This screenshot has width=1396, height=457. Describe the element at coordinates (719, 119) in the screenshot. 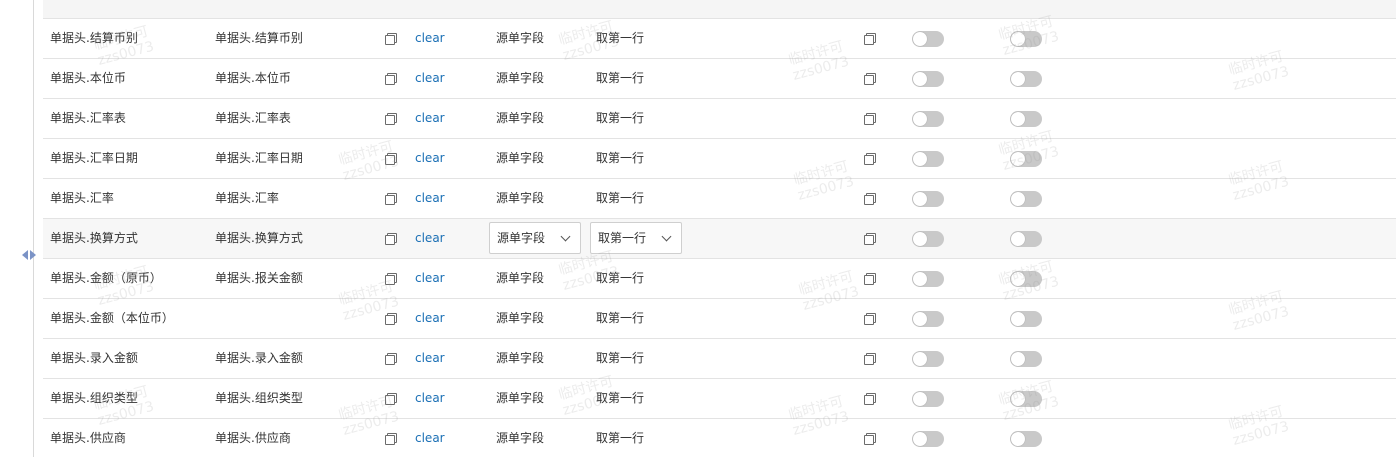

I see `table-row: 单据头.汇率表 单据头.汇率表 clear 源单字段 取第一行` at that location.